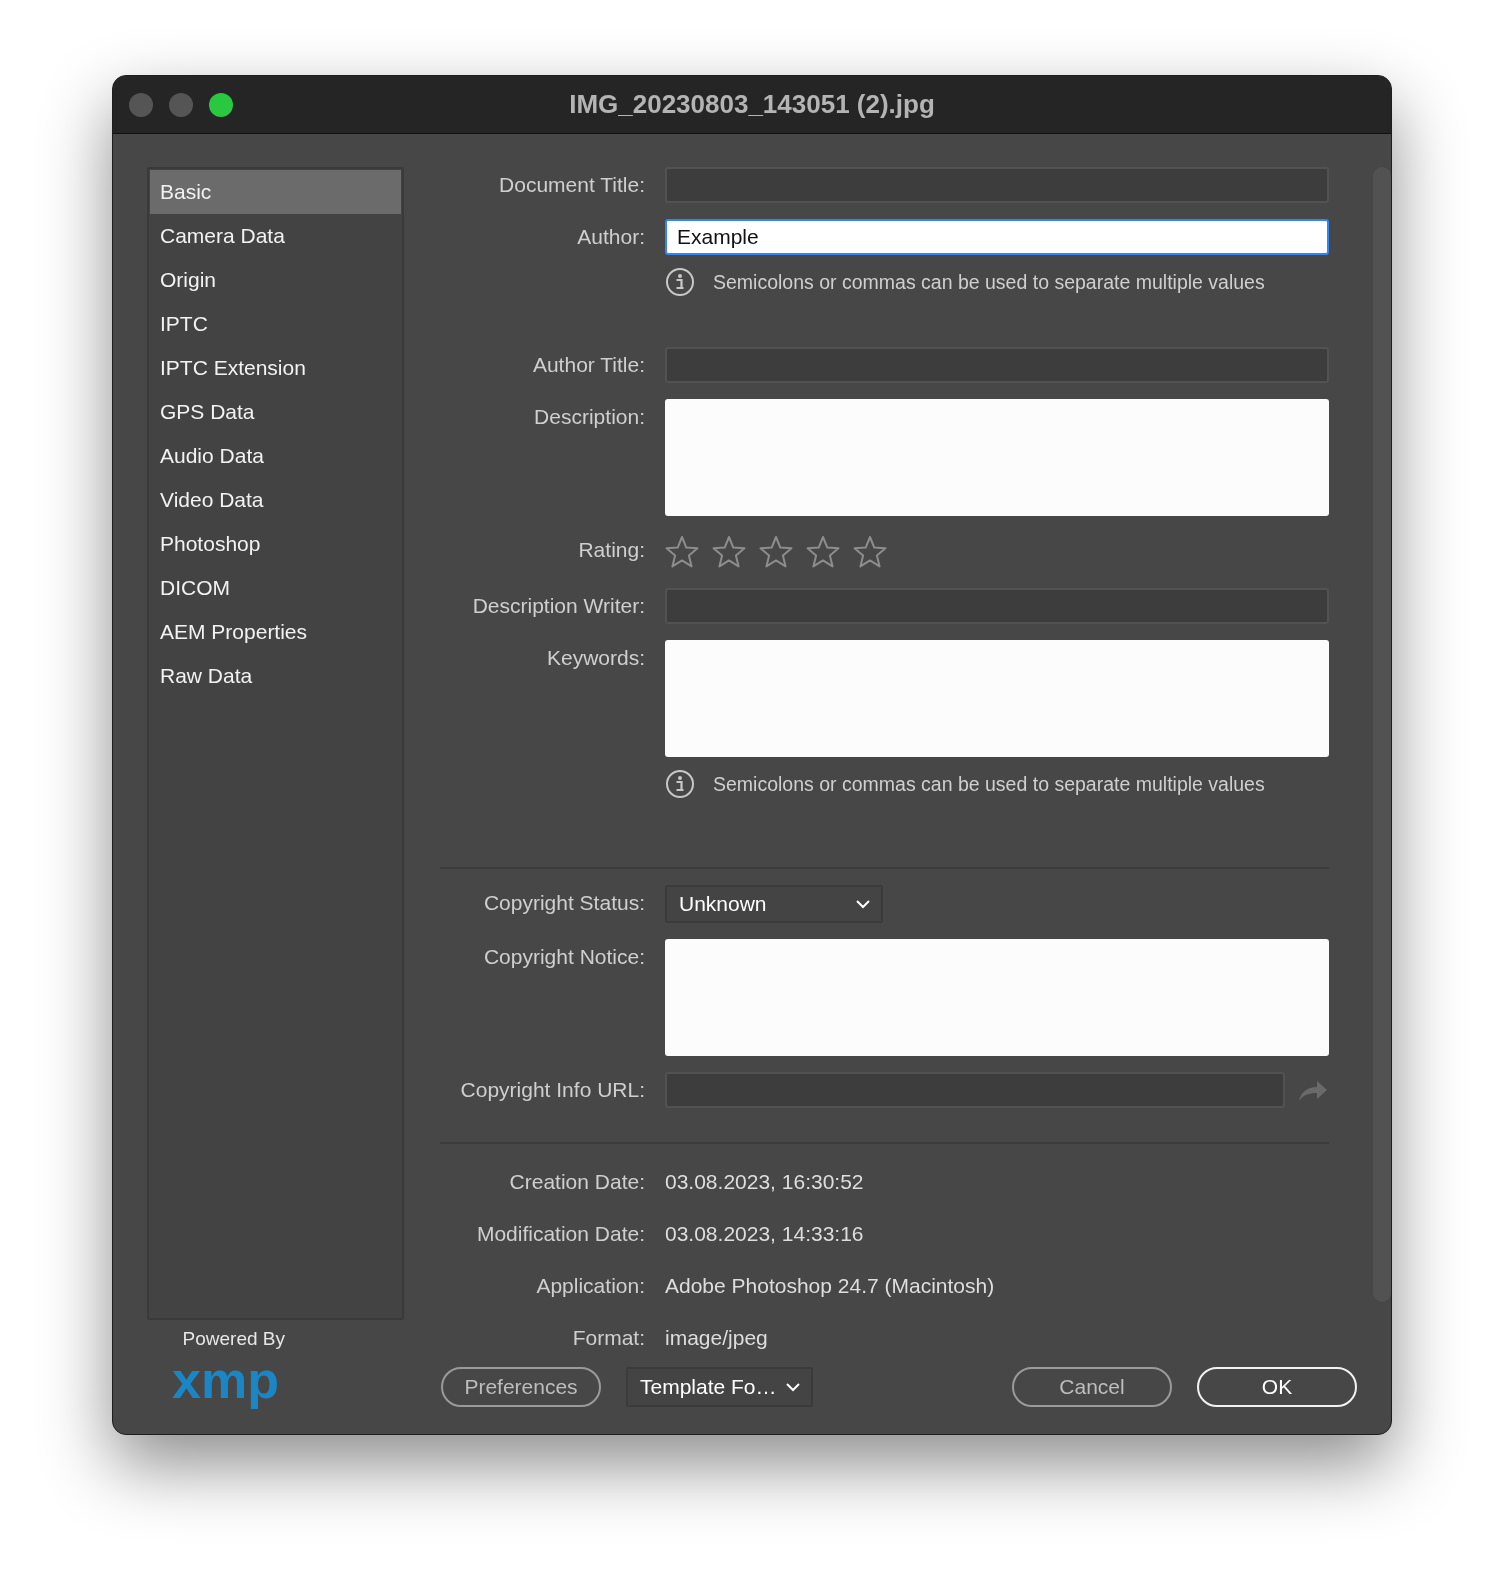 The width and height of the screenshot is (1504, 1584). I want to click on sidebar-item: Audio Data, so click(275, 456).